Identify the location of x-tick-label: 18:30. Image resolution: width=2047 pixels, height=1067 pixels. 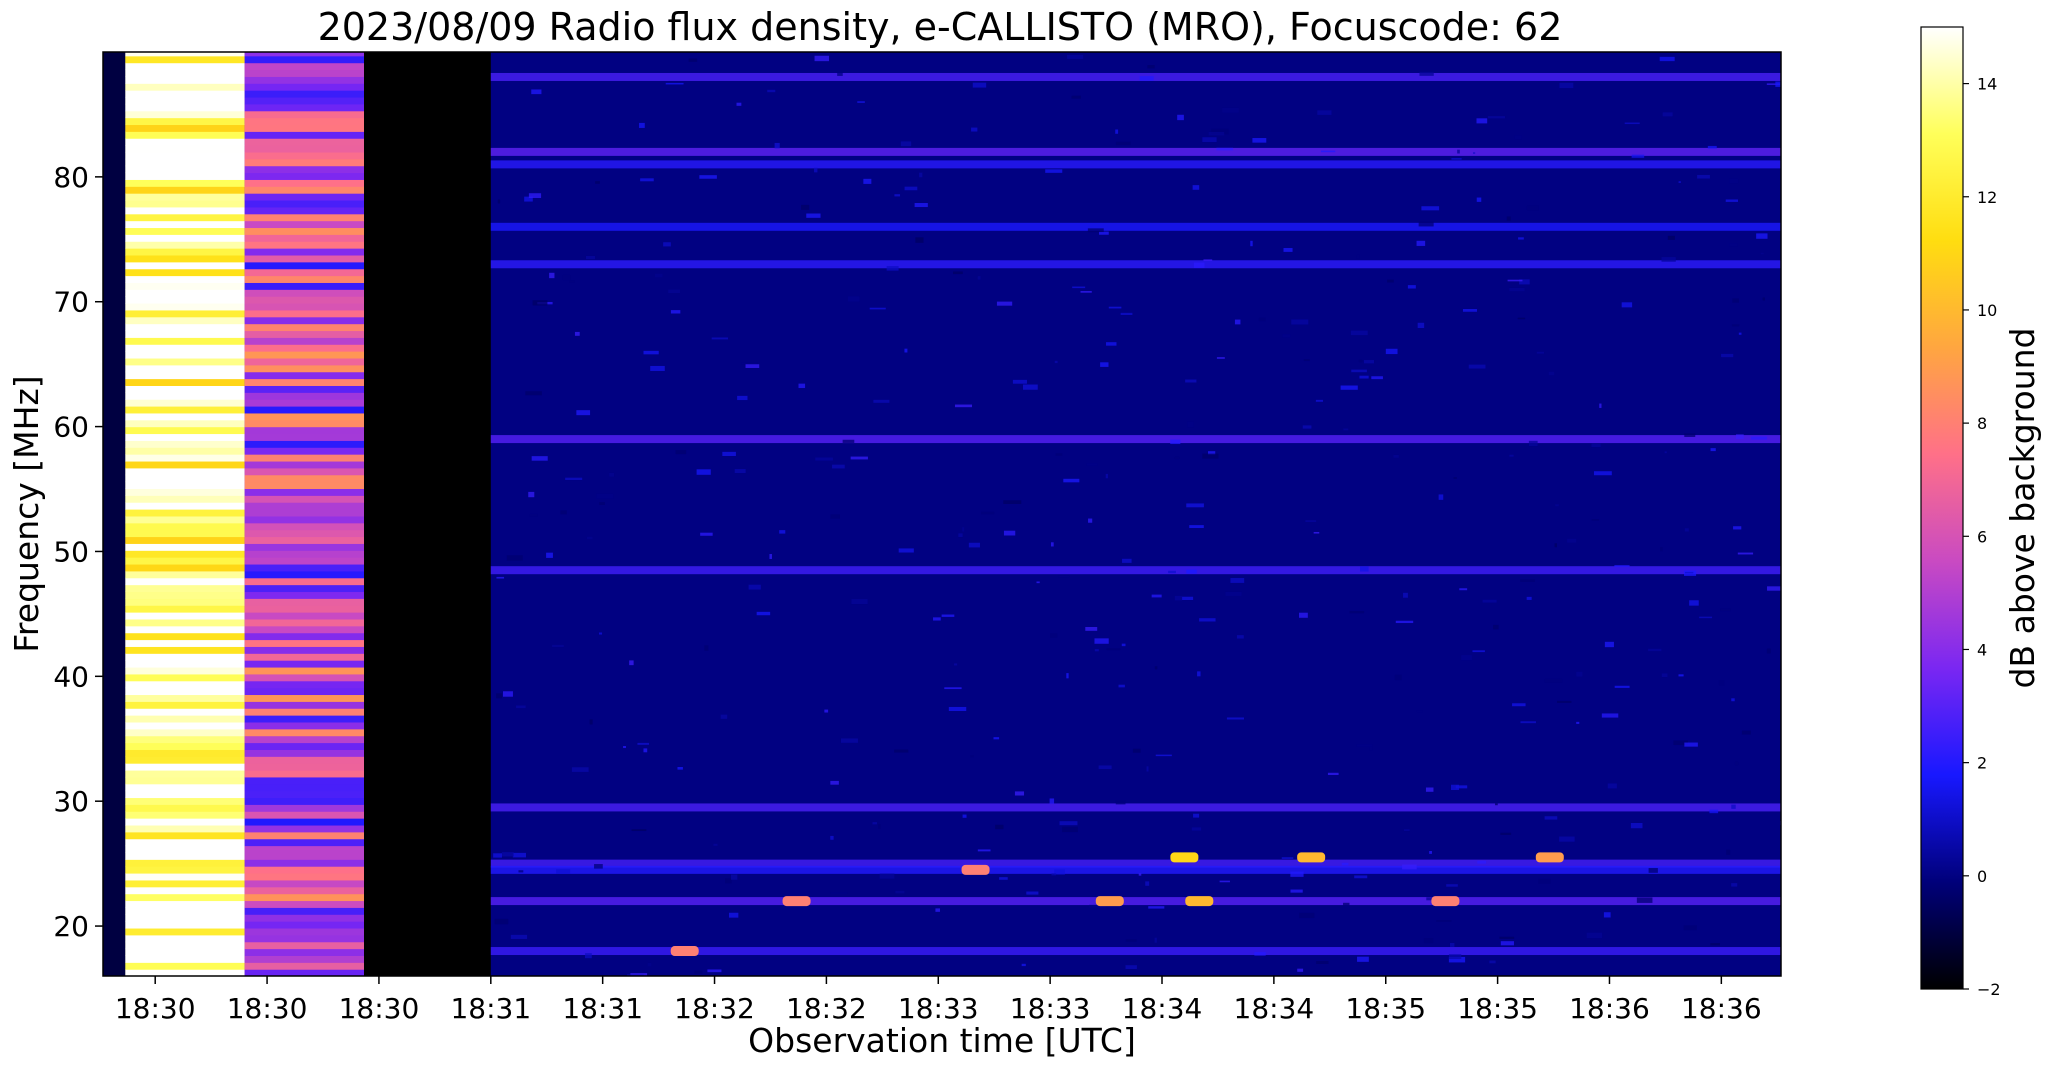
(379, 1008).